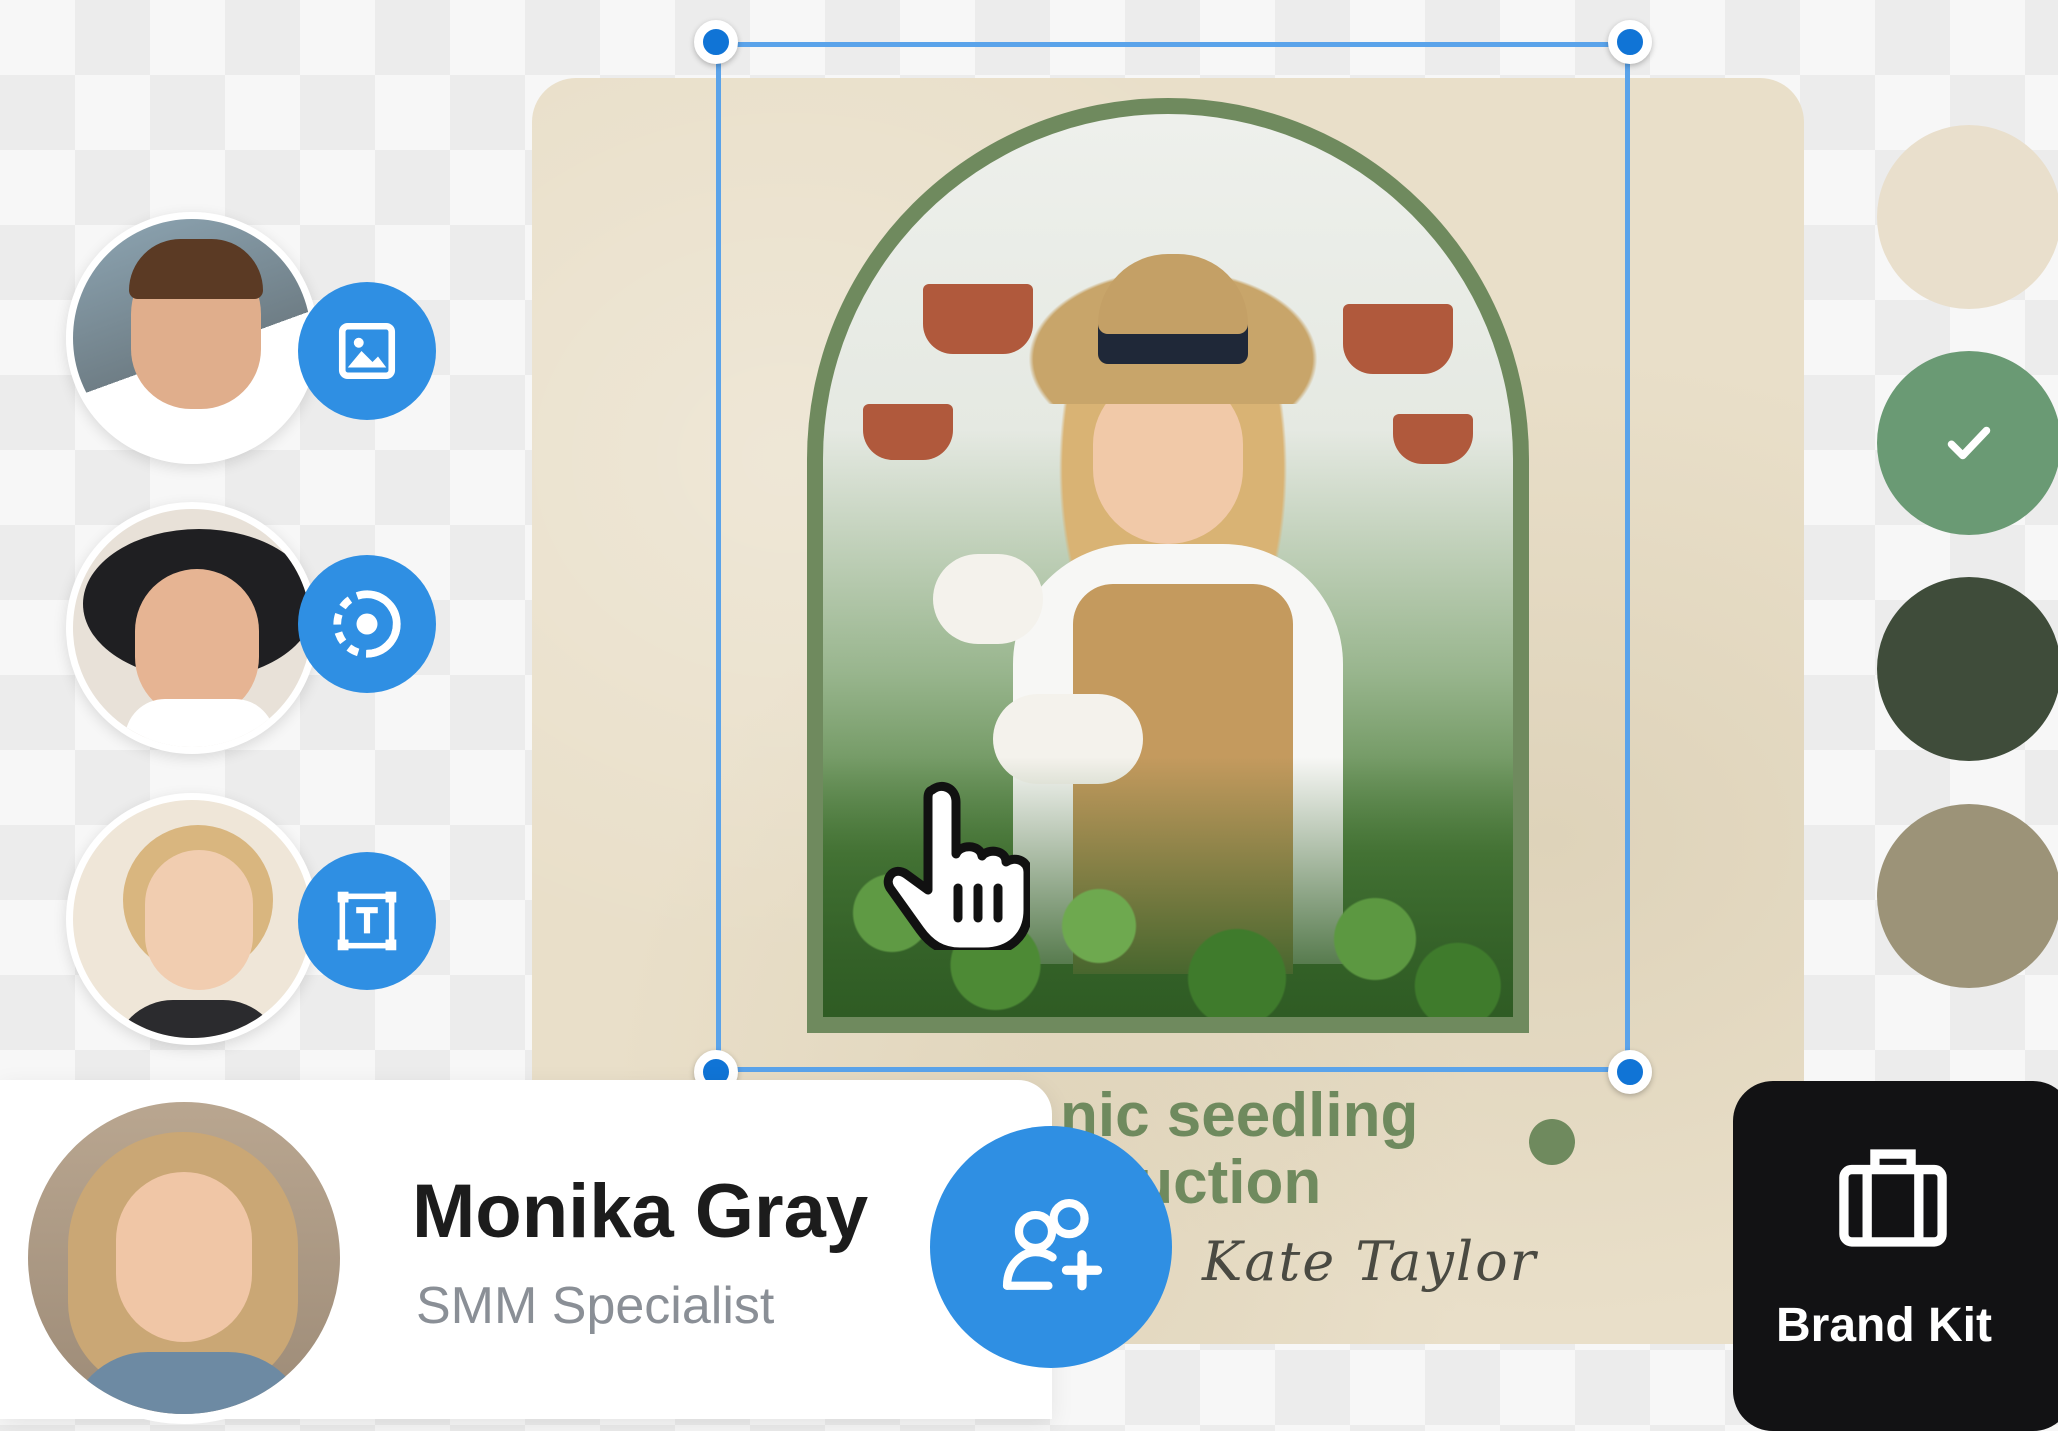  I want to click on loader-tool-badge, so click(367, 624).